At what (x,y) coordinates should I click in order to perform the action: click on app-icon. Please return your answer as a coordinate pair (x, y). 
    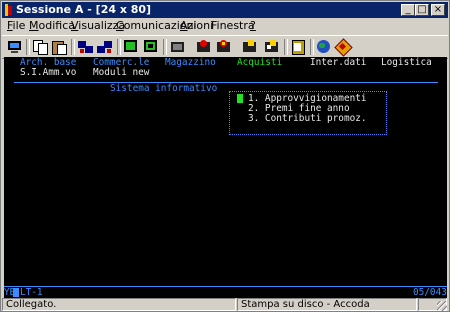
    Looking at the image, I should click on (8, 10).